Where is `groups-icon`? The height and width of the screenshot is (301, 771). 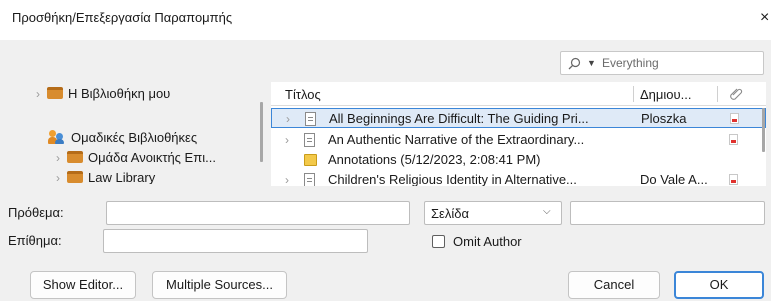 groups-icon is located at coordinates (57, 137).